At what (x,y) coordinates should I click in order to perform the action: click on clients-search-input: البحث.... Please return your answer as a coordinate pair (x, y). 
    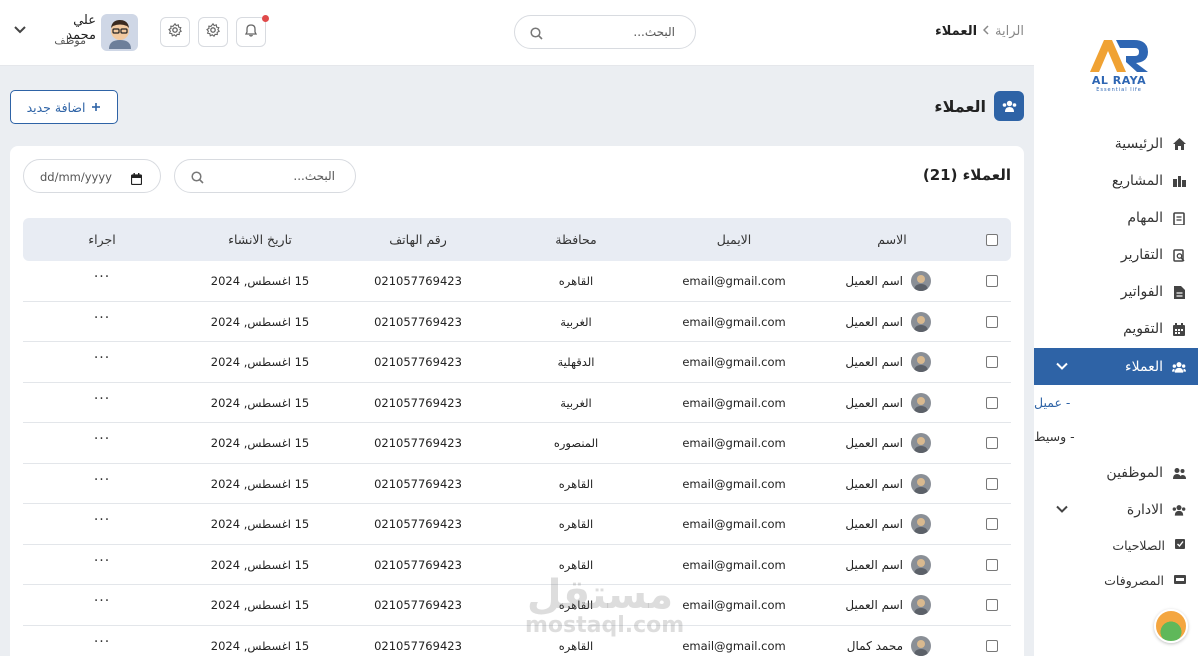
    Looking at the image, I should click on (265, 176).